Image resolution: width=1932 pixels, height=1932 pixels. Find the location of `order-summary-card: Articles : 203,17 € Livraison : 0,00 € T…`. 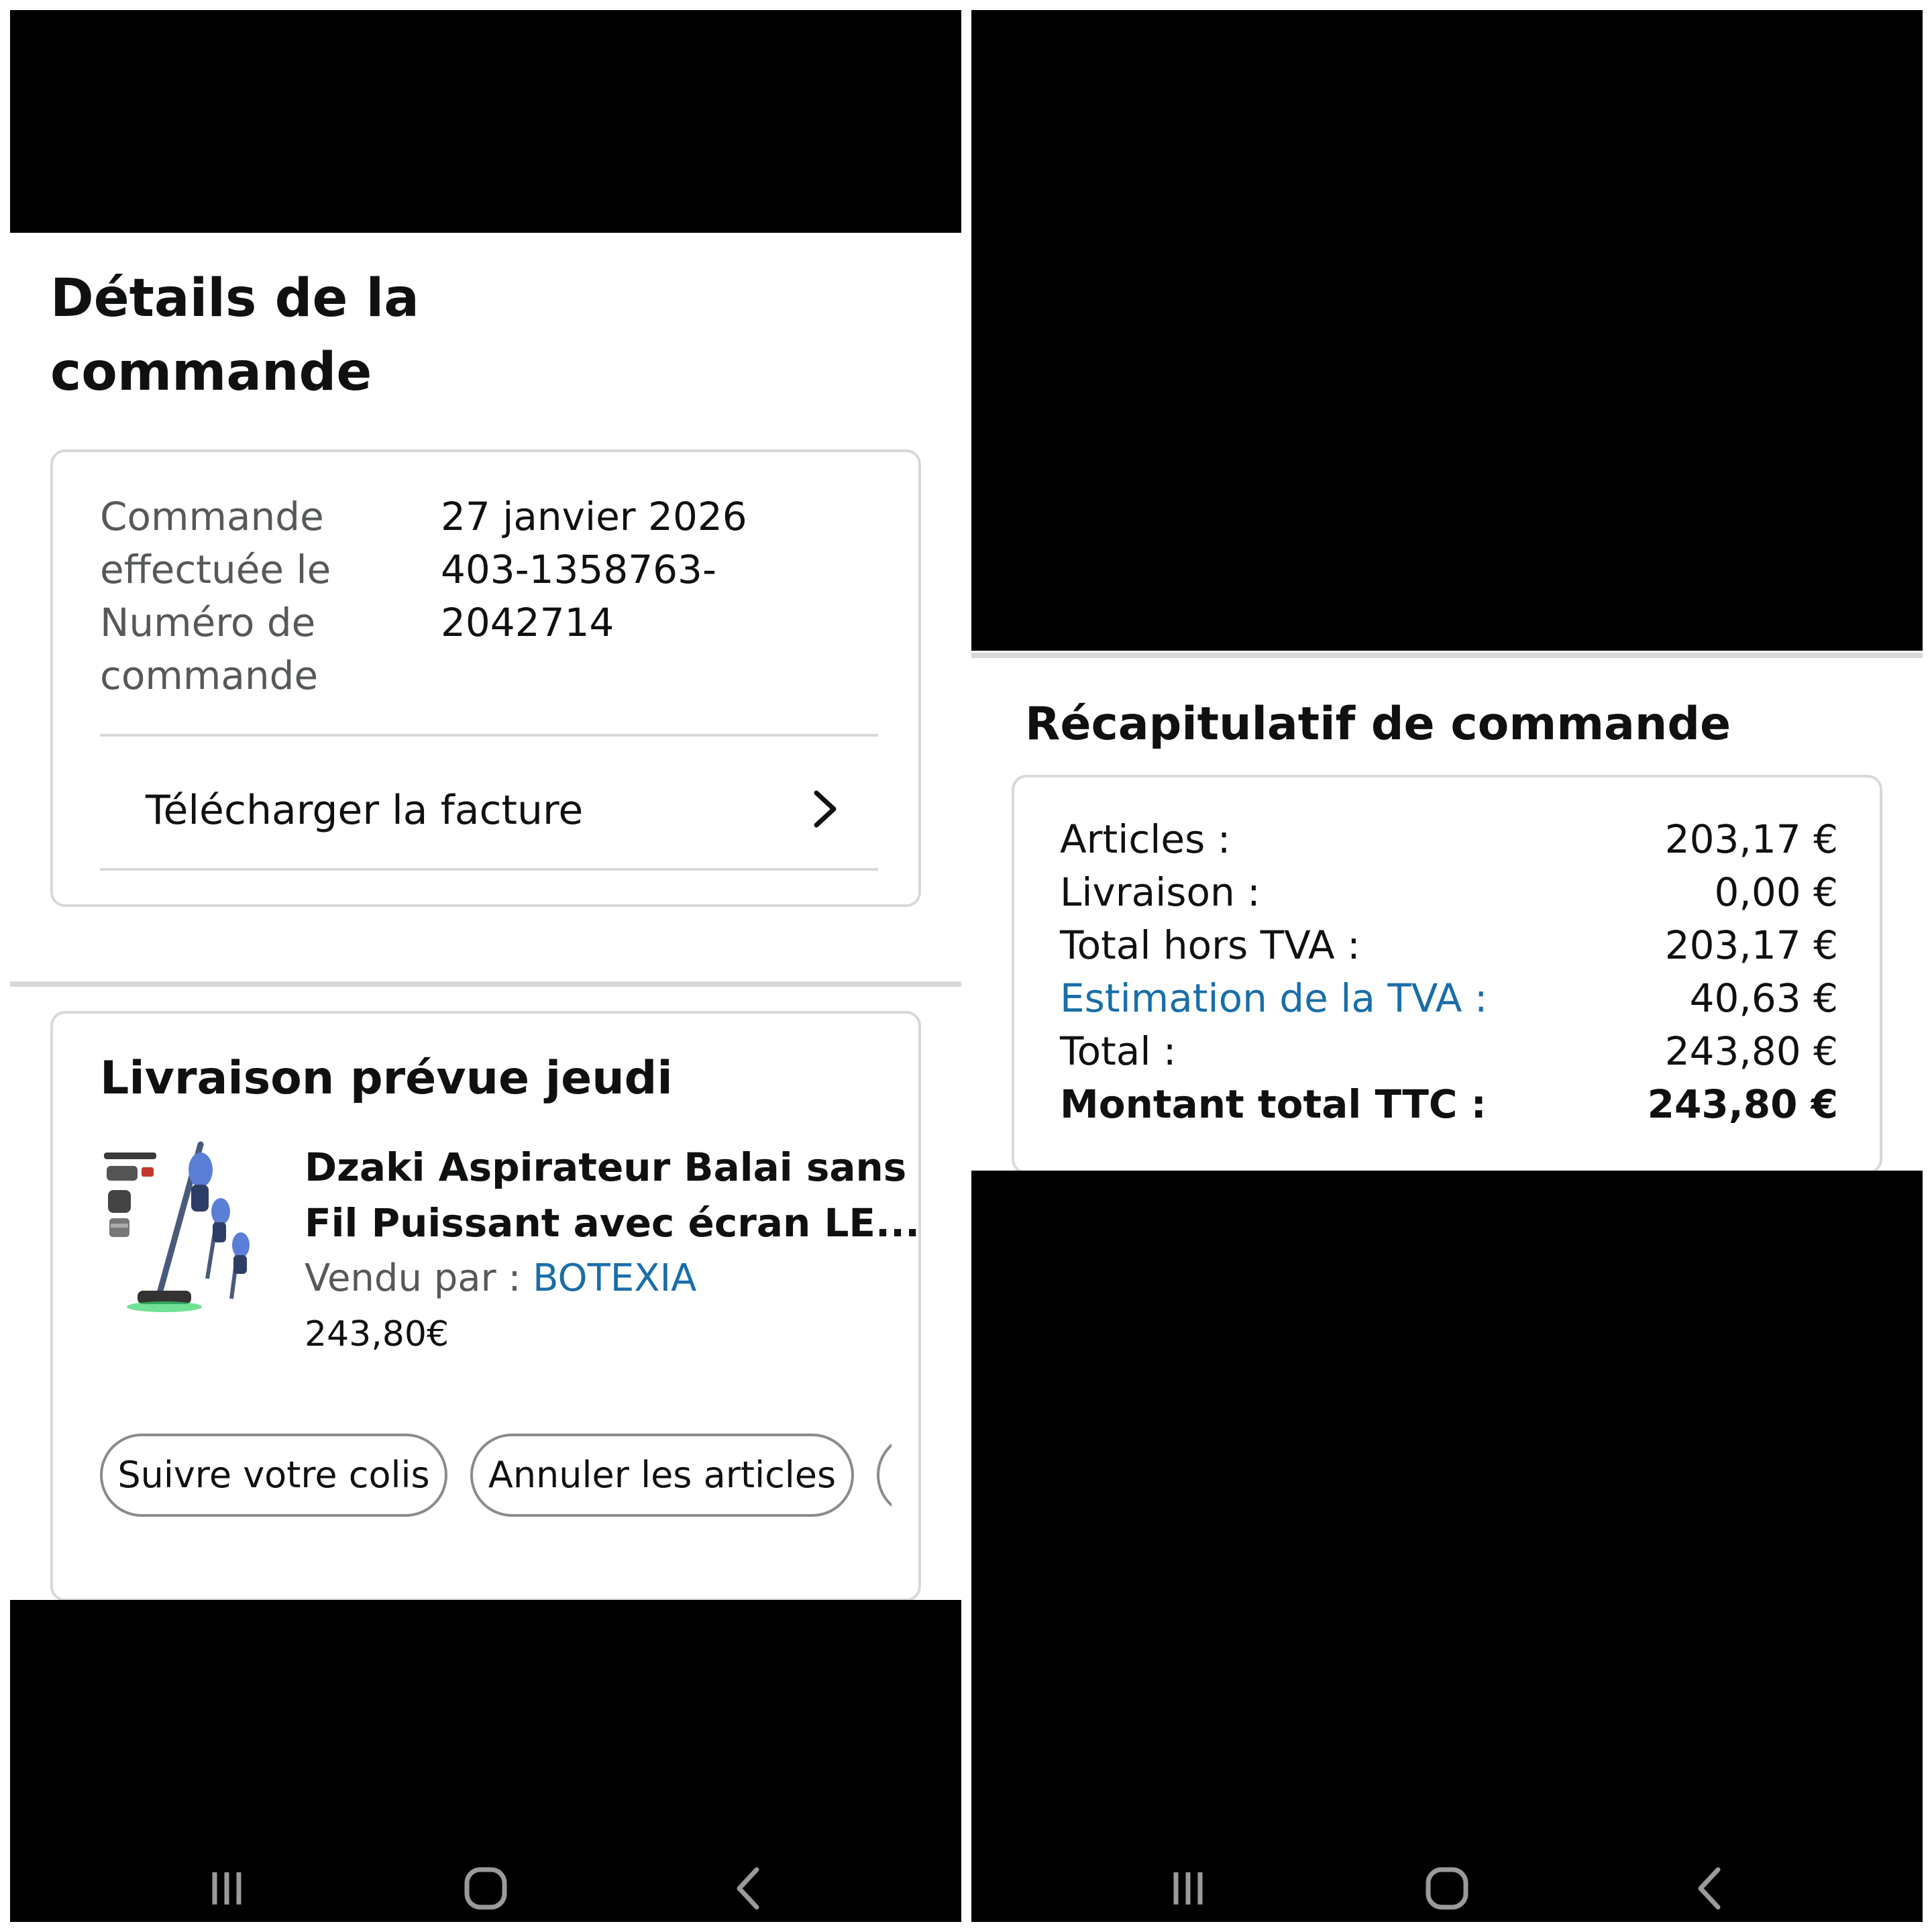

order-summary-card: Articles : 203,17 € Livraison : 0,00 € T… is located at coordinates (1447, 974).